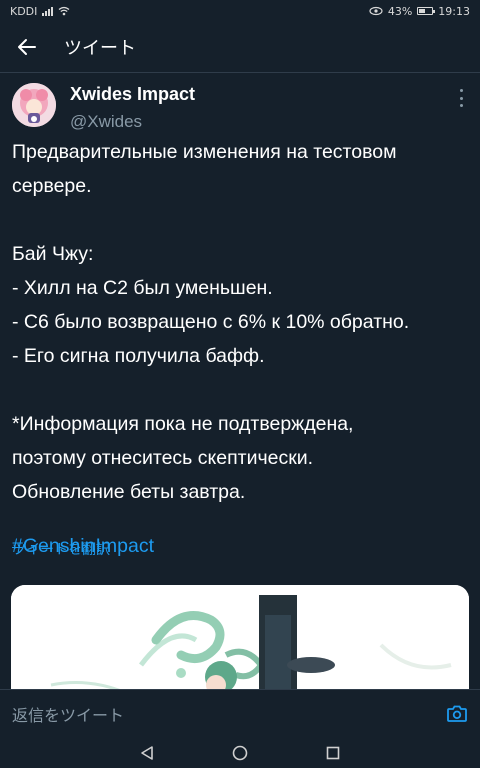  I want to click on wifi-icon, so click(64, 11).